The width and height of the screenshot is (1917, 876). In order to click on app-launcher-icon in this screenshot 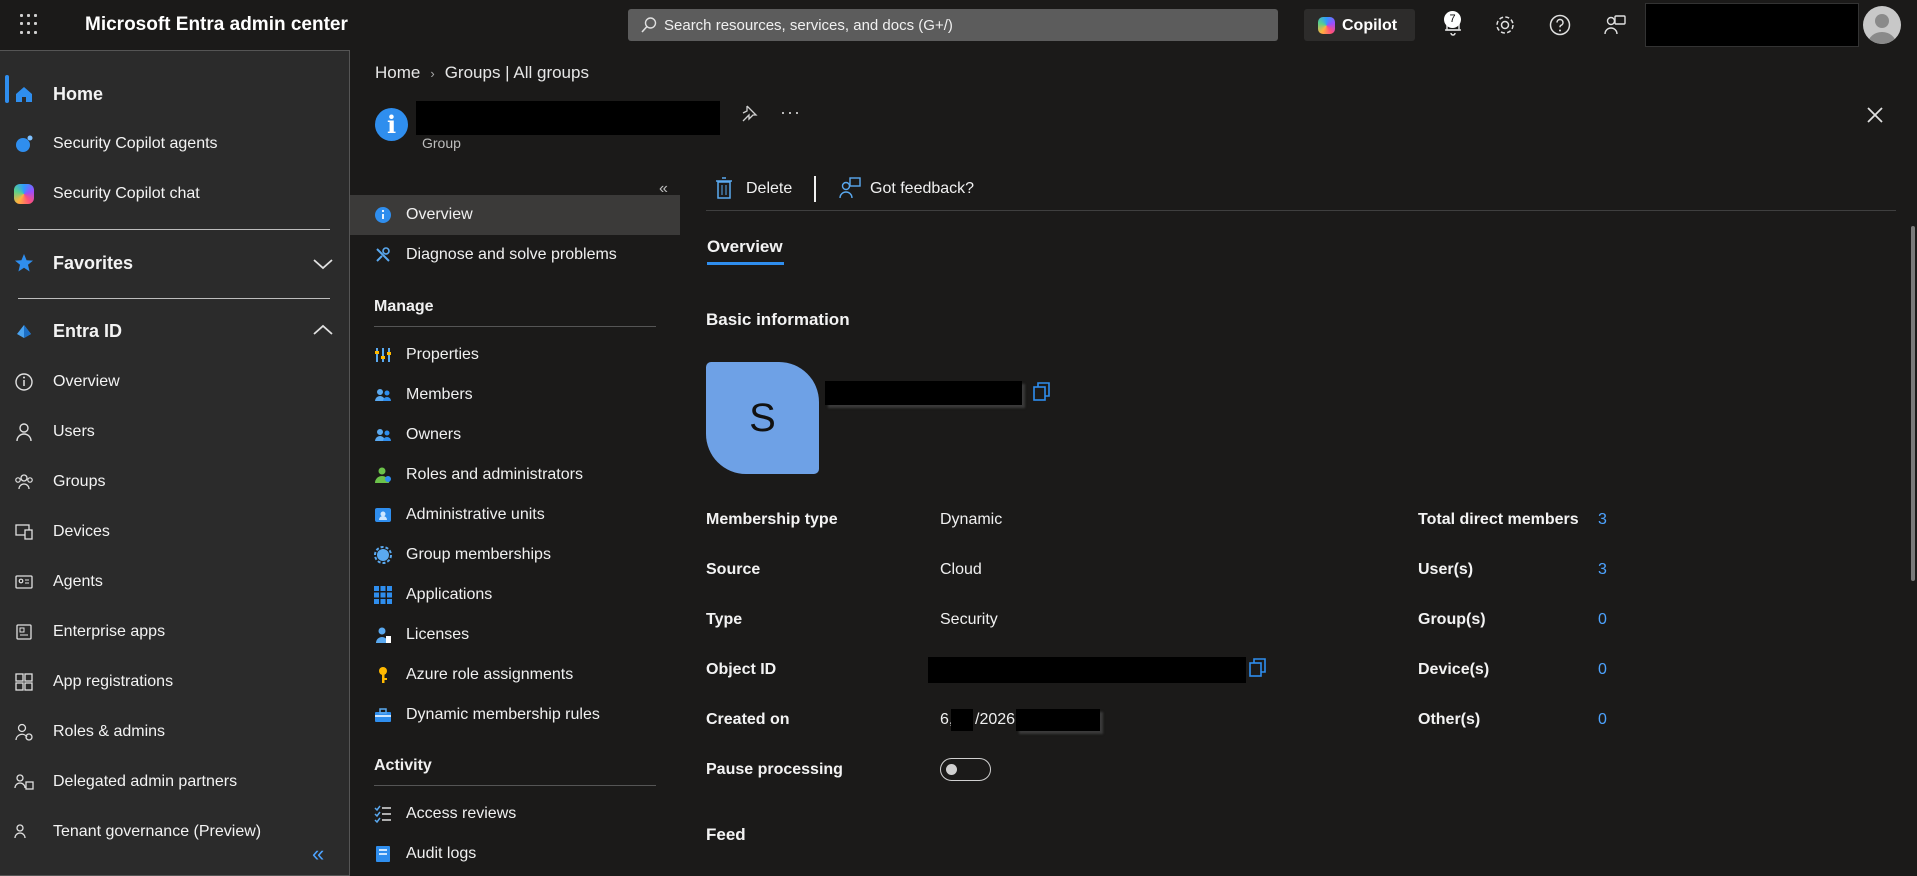, I will do `click(31, 25)`.